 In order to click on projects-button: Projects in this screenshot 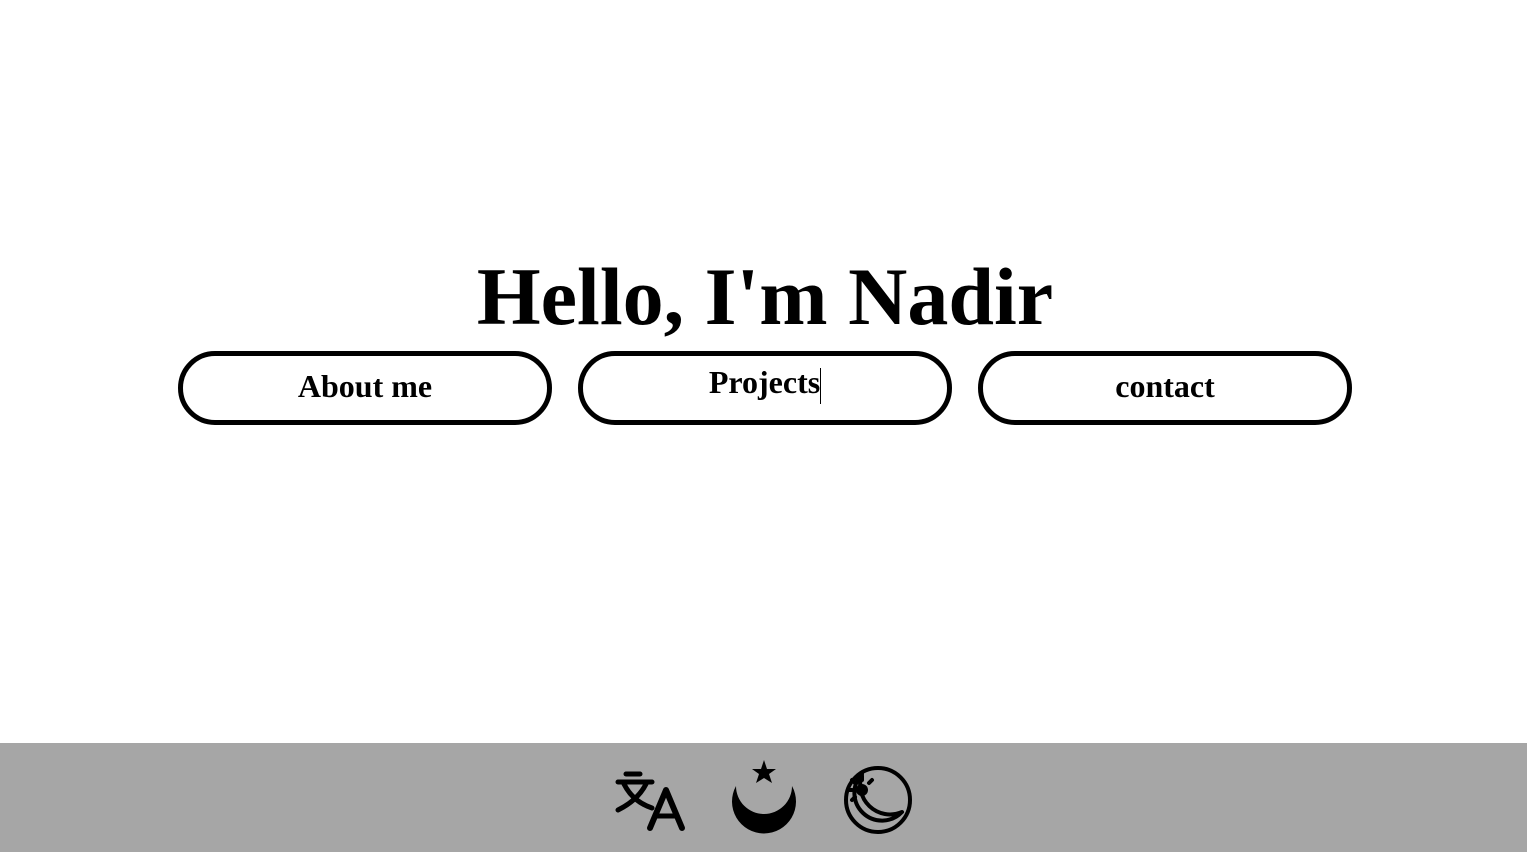, I will do `click(765, 388)`.